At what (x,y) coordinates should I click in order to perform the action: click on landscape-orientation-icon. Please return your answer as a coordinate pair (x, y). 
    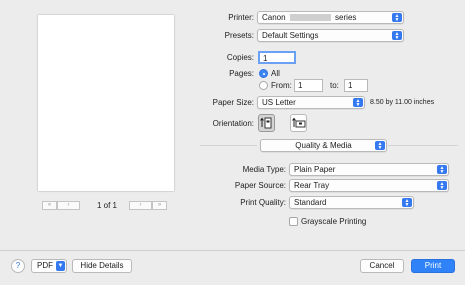
    Looking at the image, I should click on (299, 122).